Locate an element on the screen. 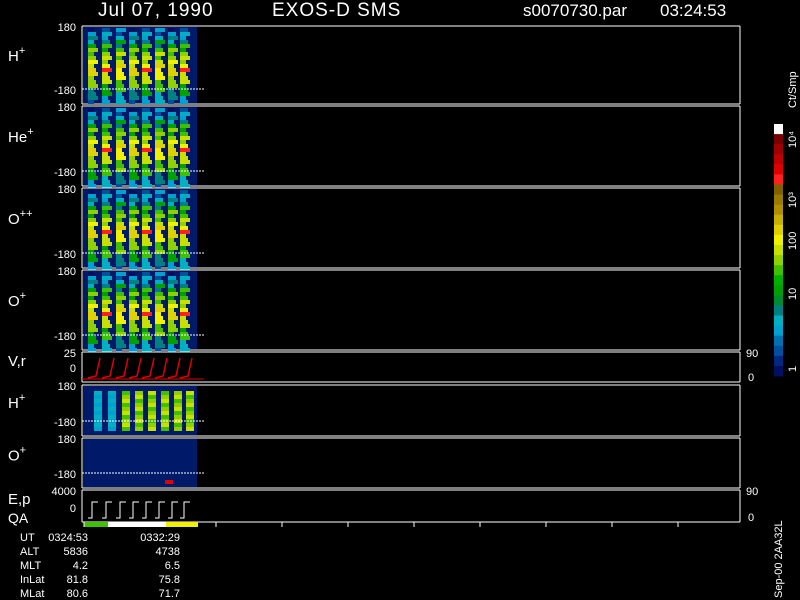  right-axis-tick-top: 90 is located at coordinates (752, 354).